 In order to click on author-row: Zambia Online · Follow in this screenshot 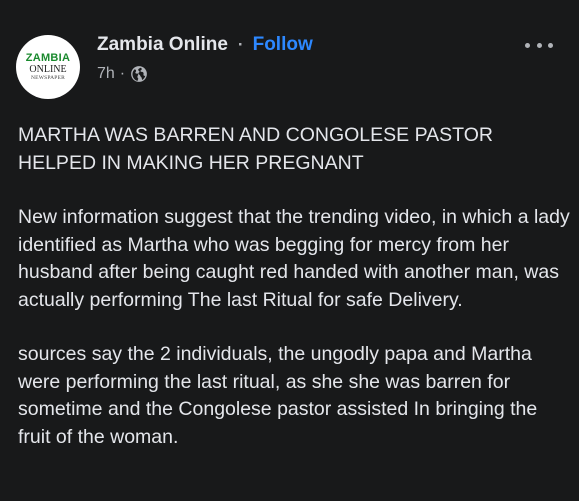, I will do `click(205, 45)`.